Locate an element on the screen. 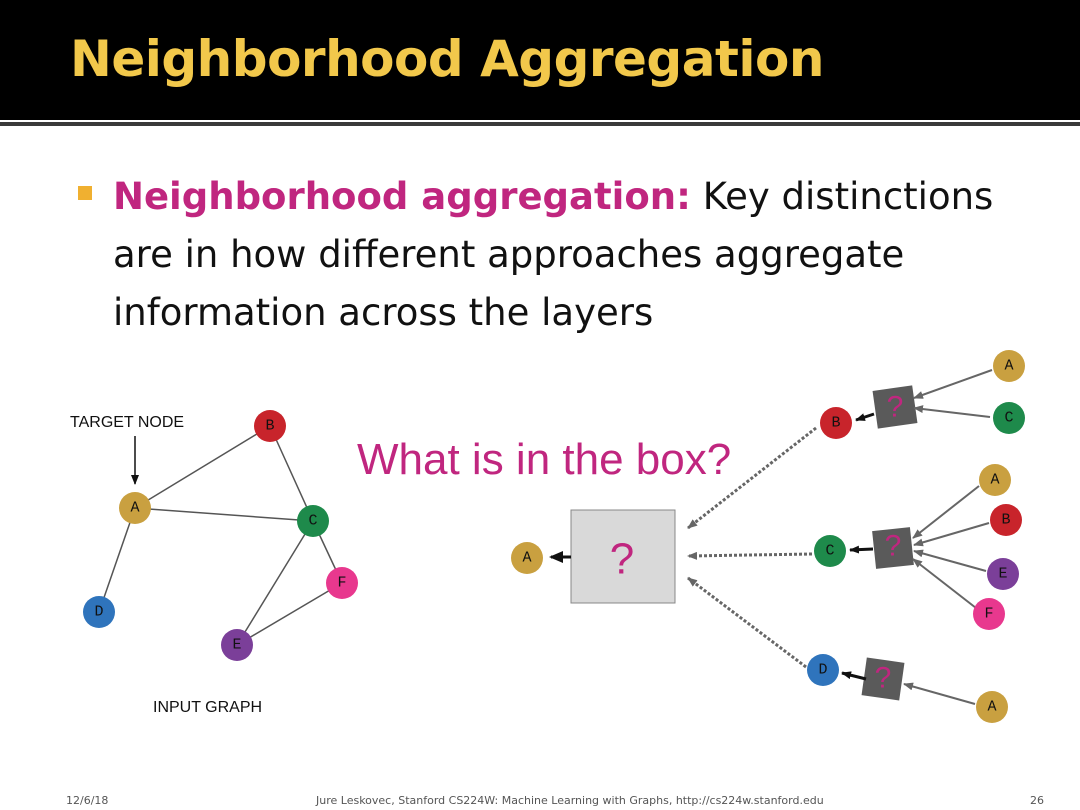 This screenshot has height=810, width=1080. comp-leaf-f: F is located at coordinates (989, 614).